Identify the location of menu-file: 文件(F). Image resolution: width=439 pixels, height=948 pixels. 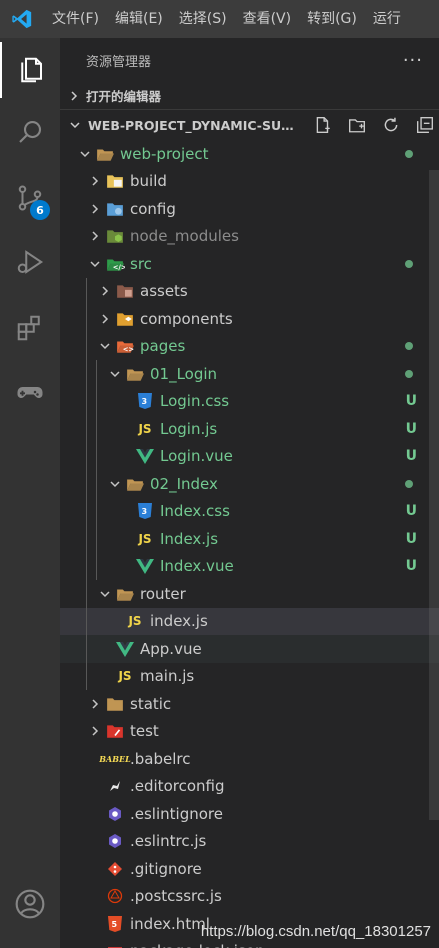
(75, 19).